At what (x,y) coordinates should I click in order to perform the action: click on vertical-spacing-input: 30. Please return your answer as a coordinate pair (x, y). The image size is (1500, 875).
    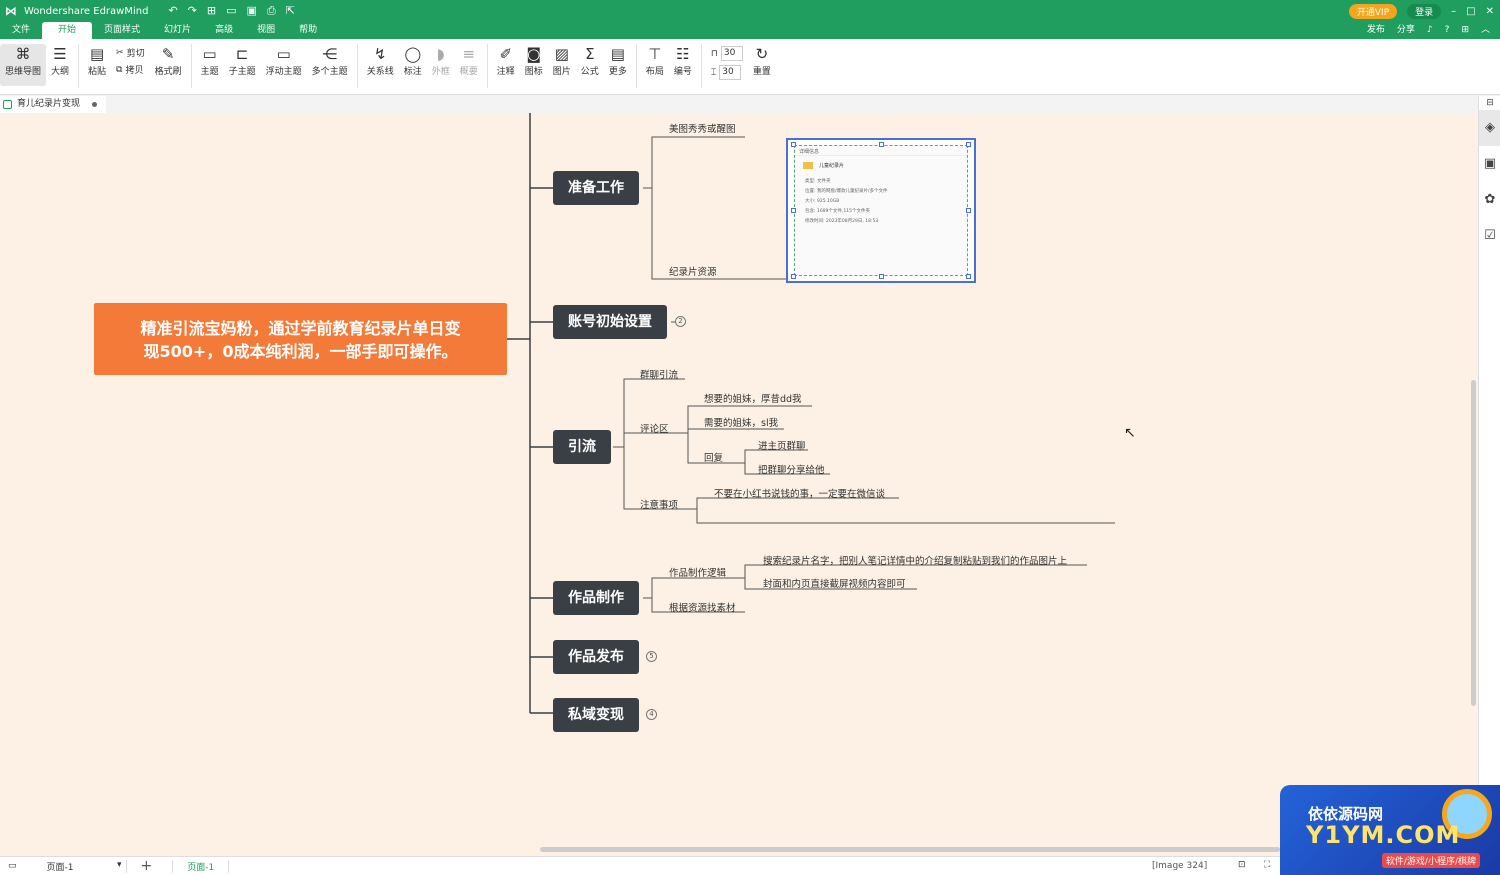
    Looking at the image, I should click on (730, 72).